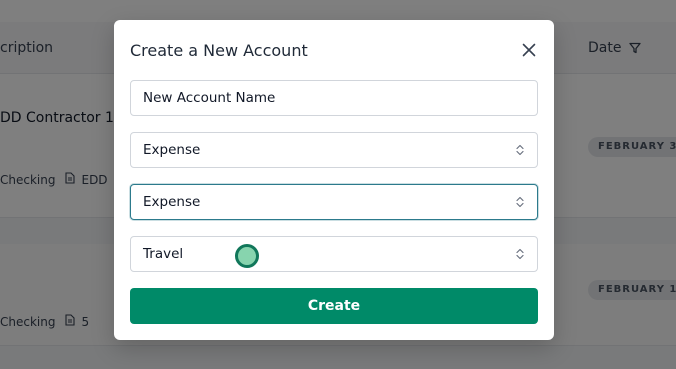  I want to click on account-category-value: Expense, so click(172, 202).